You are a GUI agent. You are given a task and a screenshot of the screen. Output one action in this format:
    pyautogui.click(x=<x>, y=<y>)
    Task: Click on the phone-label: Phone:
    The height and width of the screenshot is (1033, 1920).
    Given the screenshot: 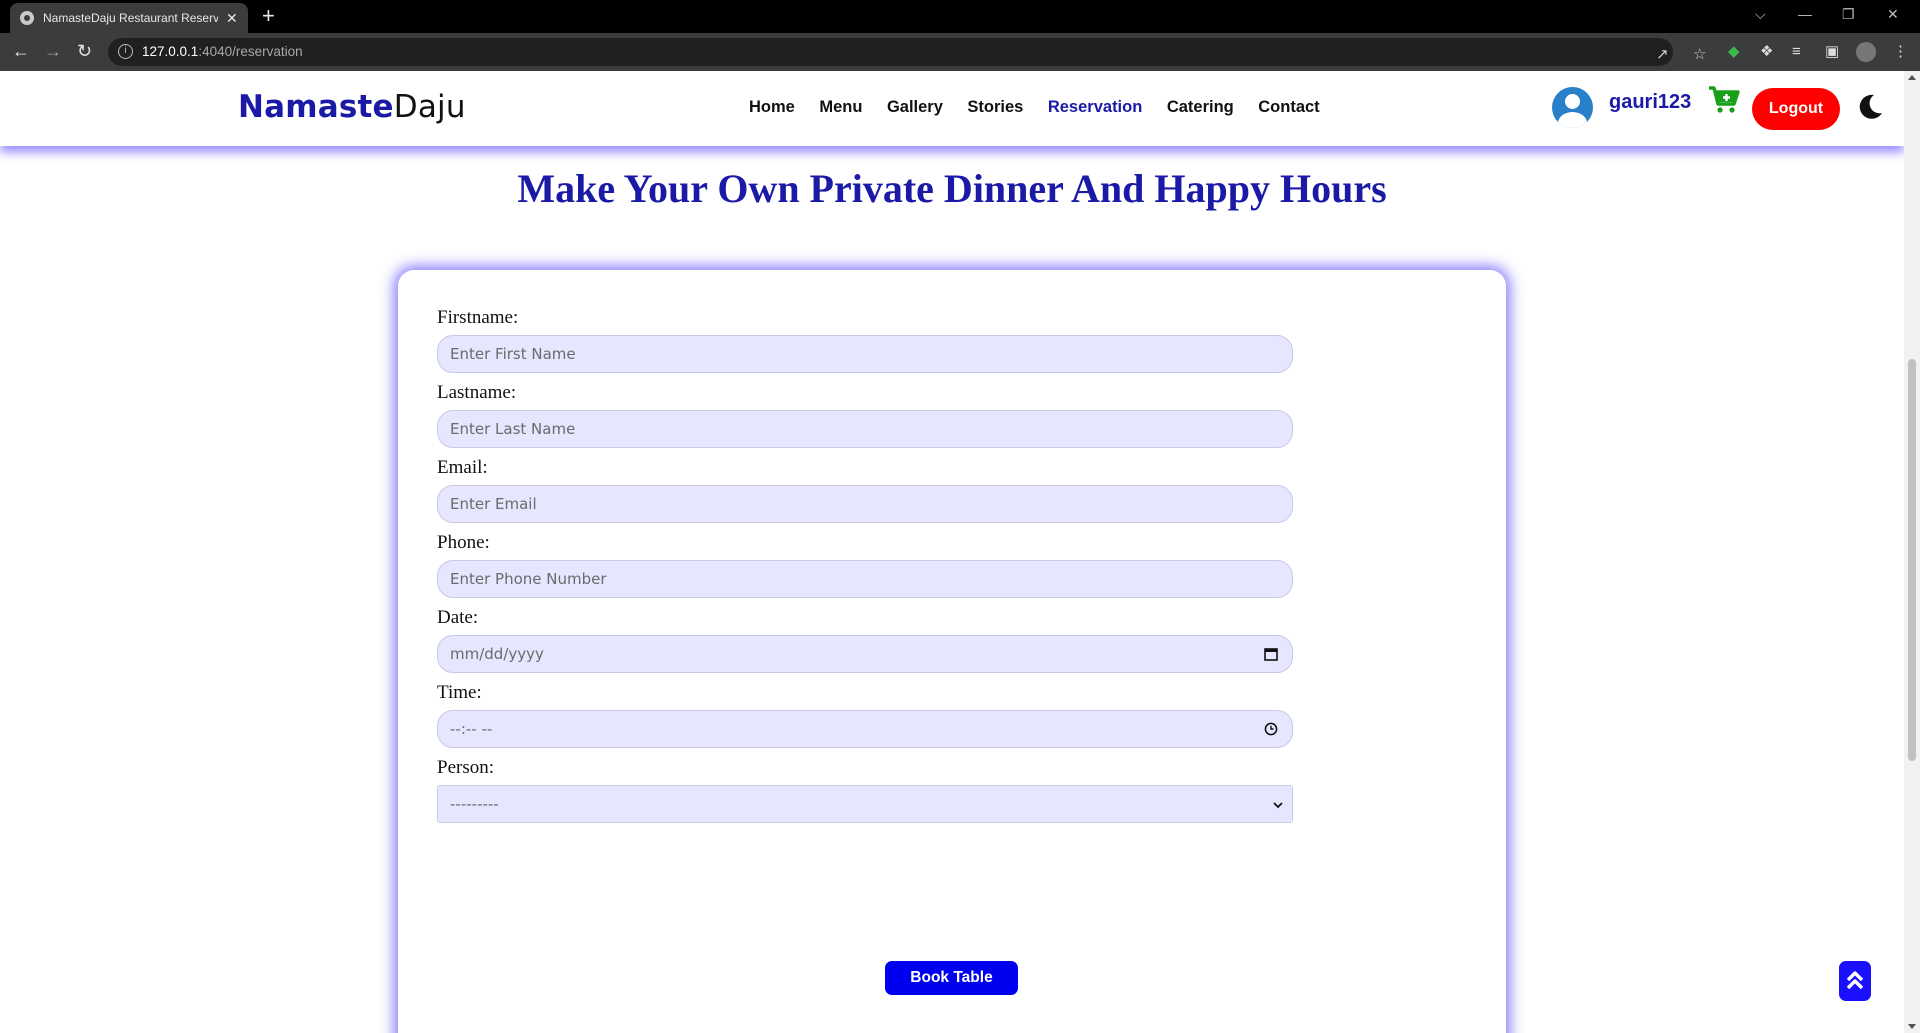 What is the action you would take?
    pyautogui.click(x=463, y=542)
    